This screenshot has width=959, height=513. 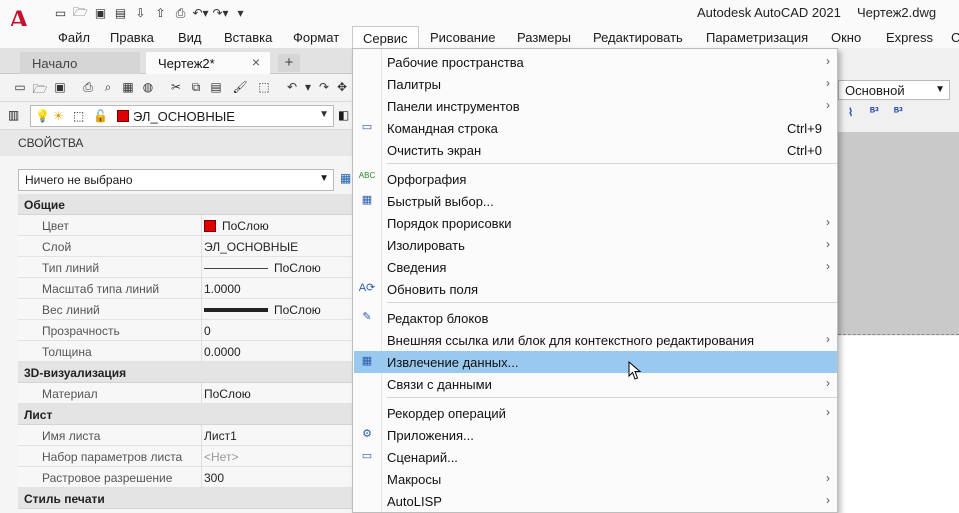 What do you see at coordinates (185, 435) in the screenshot?
I see `prop-row-sheet-name: Имя листа Лист1` at bounding box center [185, 435].